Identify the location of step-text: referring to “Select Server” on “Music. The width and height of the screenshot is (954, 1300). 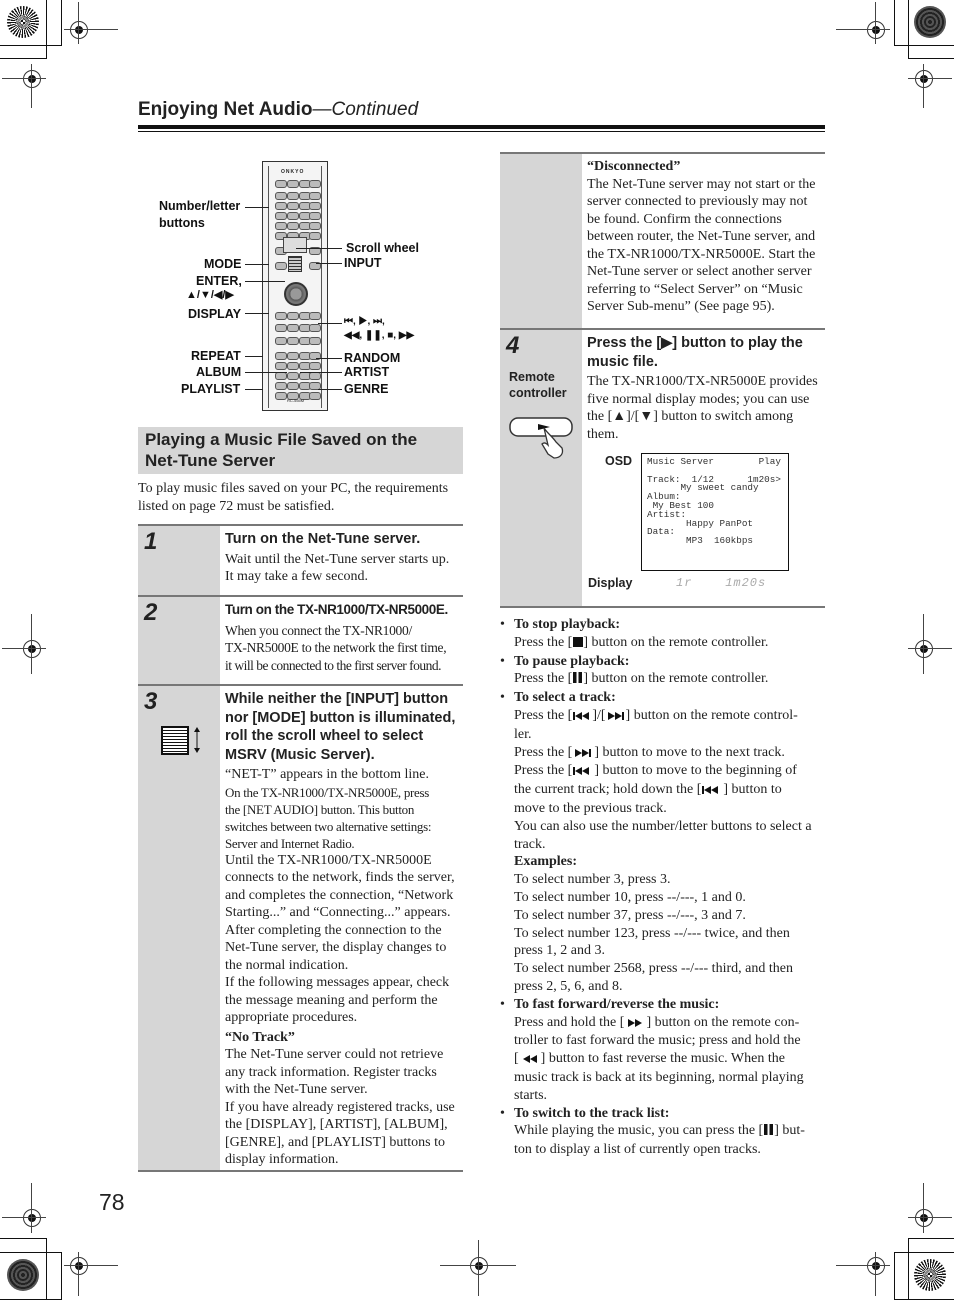
(695, 289).